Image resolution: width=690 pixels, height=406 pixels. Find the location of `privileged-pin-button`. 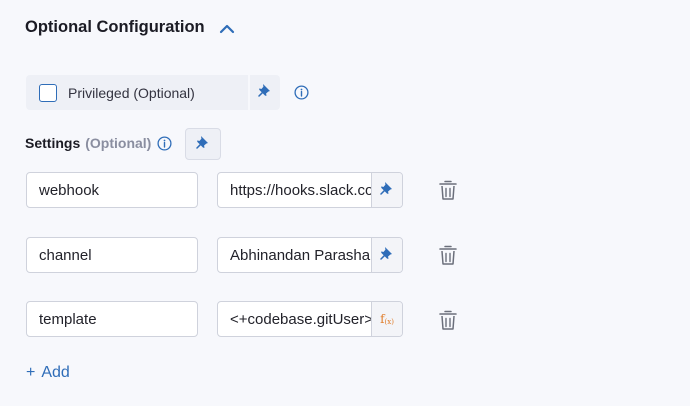

privileged-pin-button is located at coordinates (265, 92).